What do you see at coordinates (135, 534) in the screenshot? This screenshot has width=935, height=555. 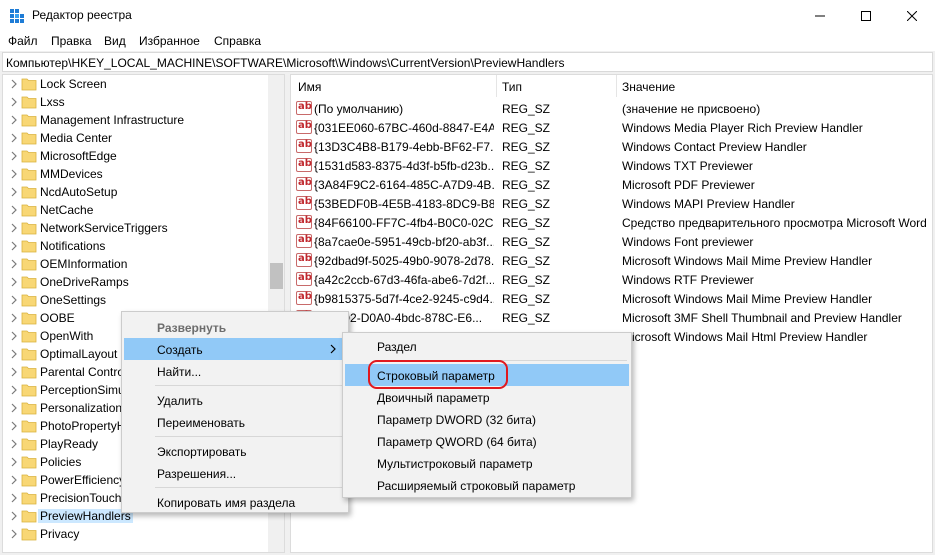 I see `tree-item: Privacy` at bounding box center [135, 534].